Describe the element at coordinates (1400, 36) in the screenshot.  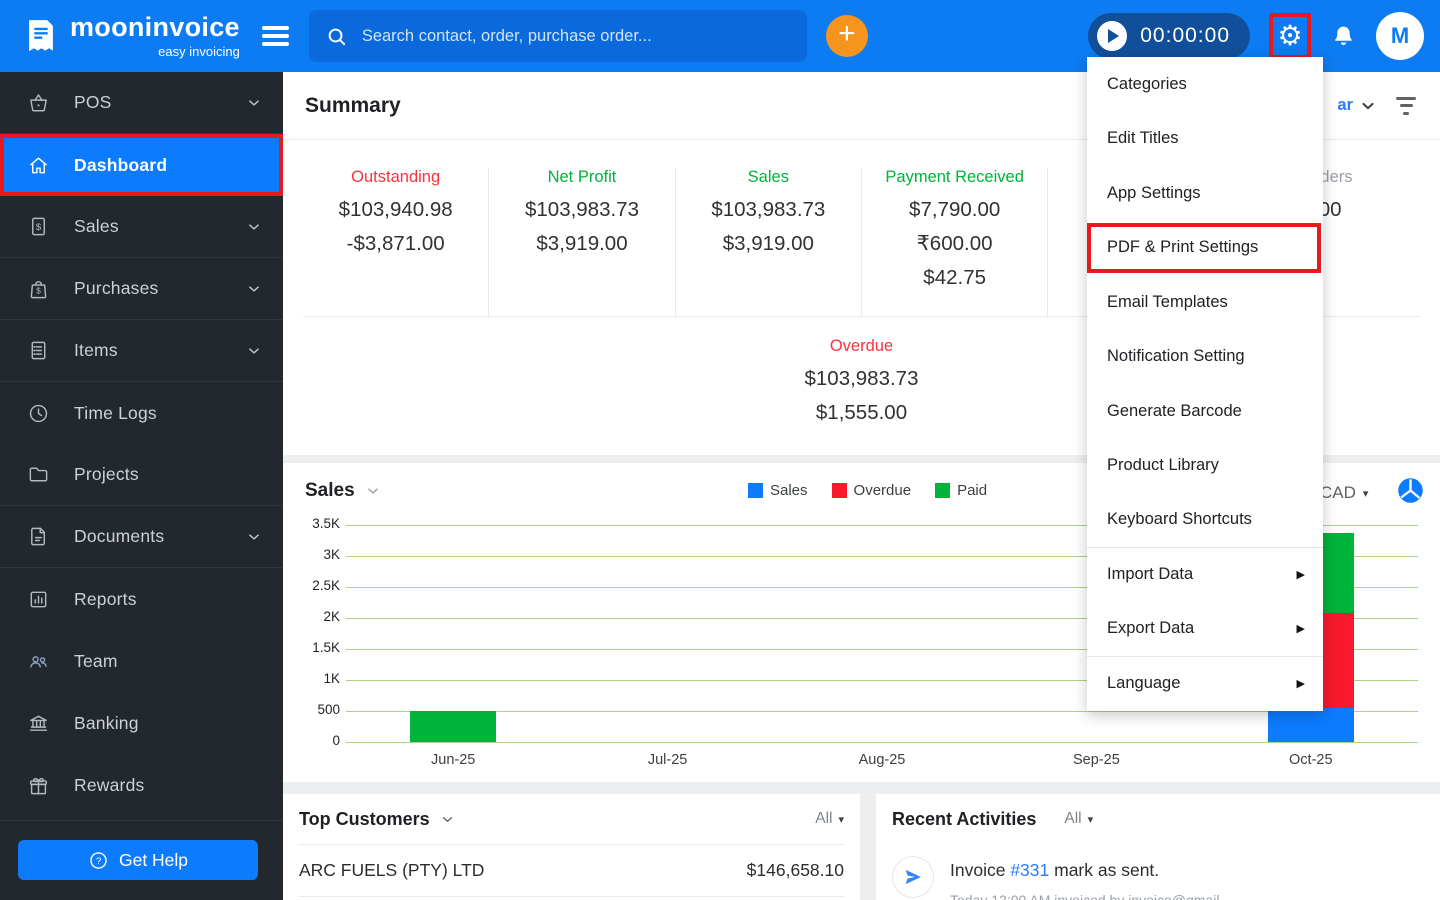
I see `user-avatar: M` at that location.